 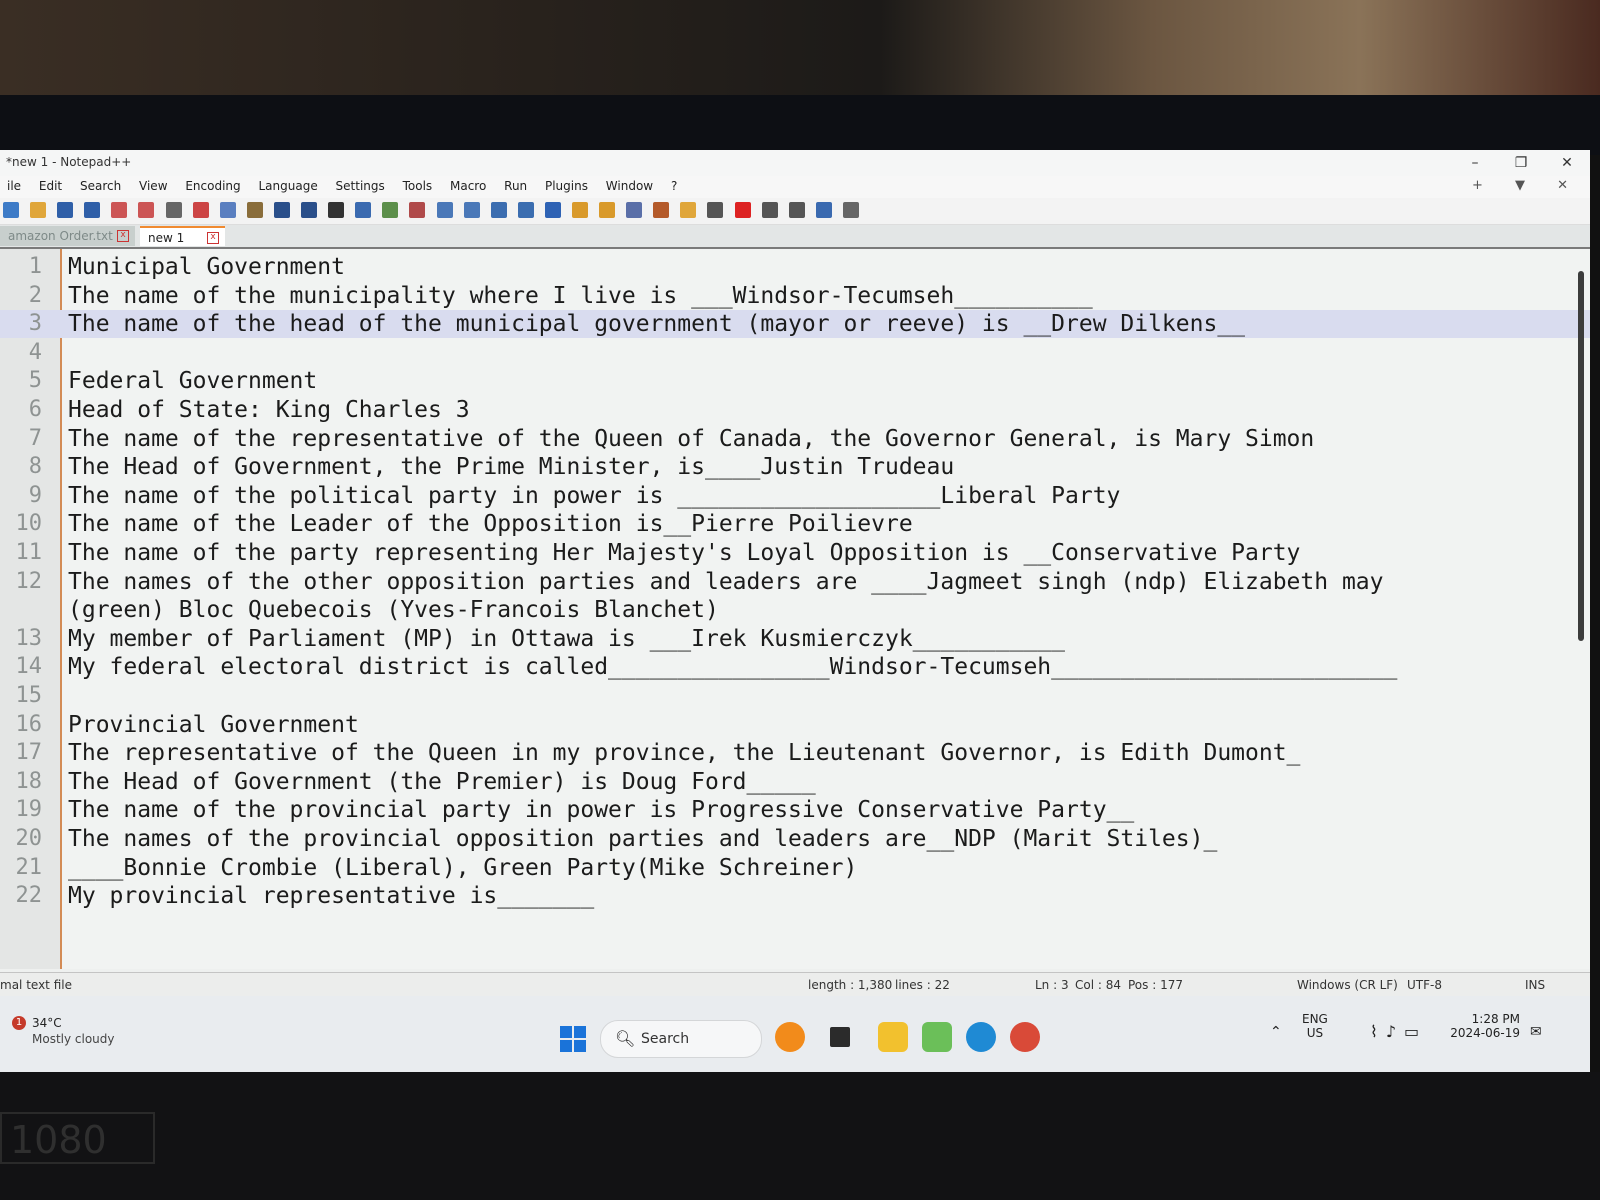 I want to click on menu-run: Run, so click(x=515, y=186).